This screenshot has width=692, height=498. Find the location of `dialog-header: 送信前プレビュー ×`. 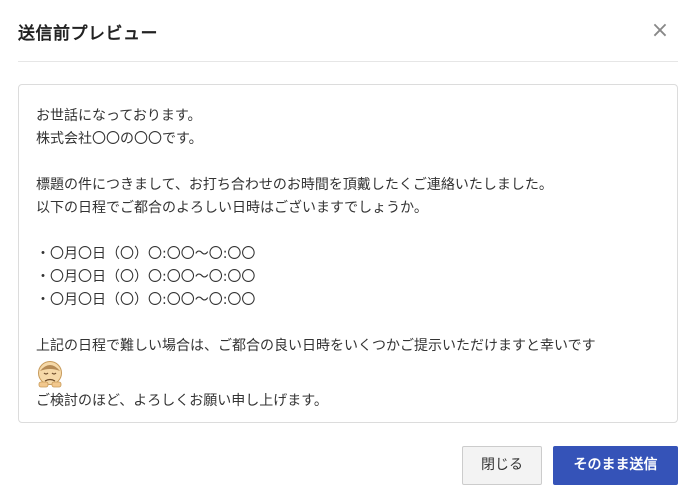

dialog-header: 送信前プレビュー × is located at coordinates (348, 31).